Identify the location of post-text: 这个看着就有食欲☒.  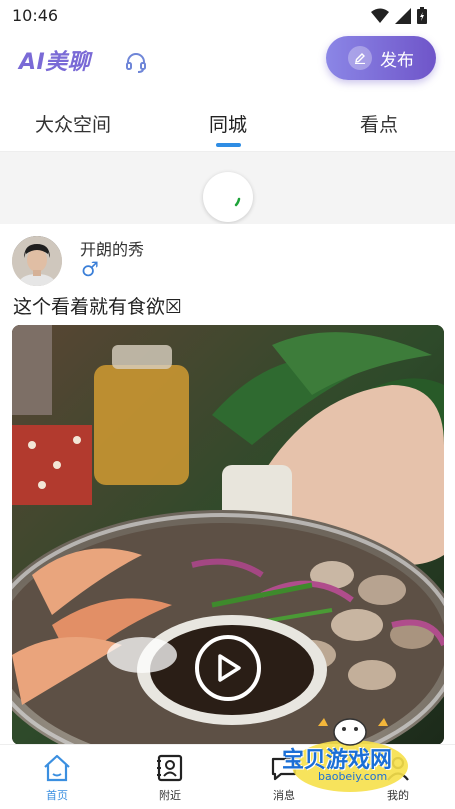
(98, 307).